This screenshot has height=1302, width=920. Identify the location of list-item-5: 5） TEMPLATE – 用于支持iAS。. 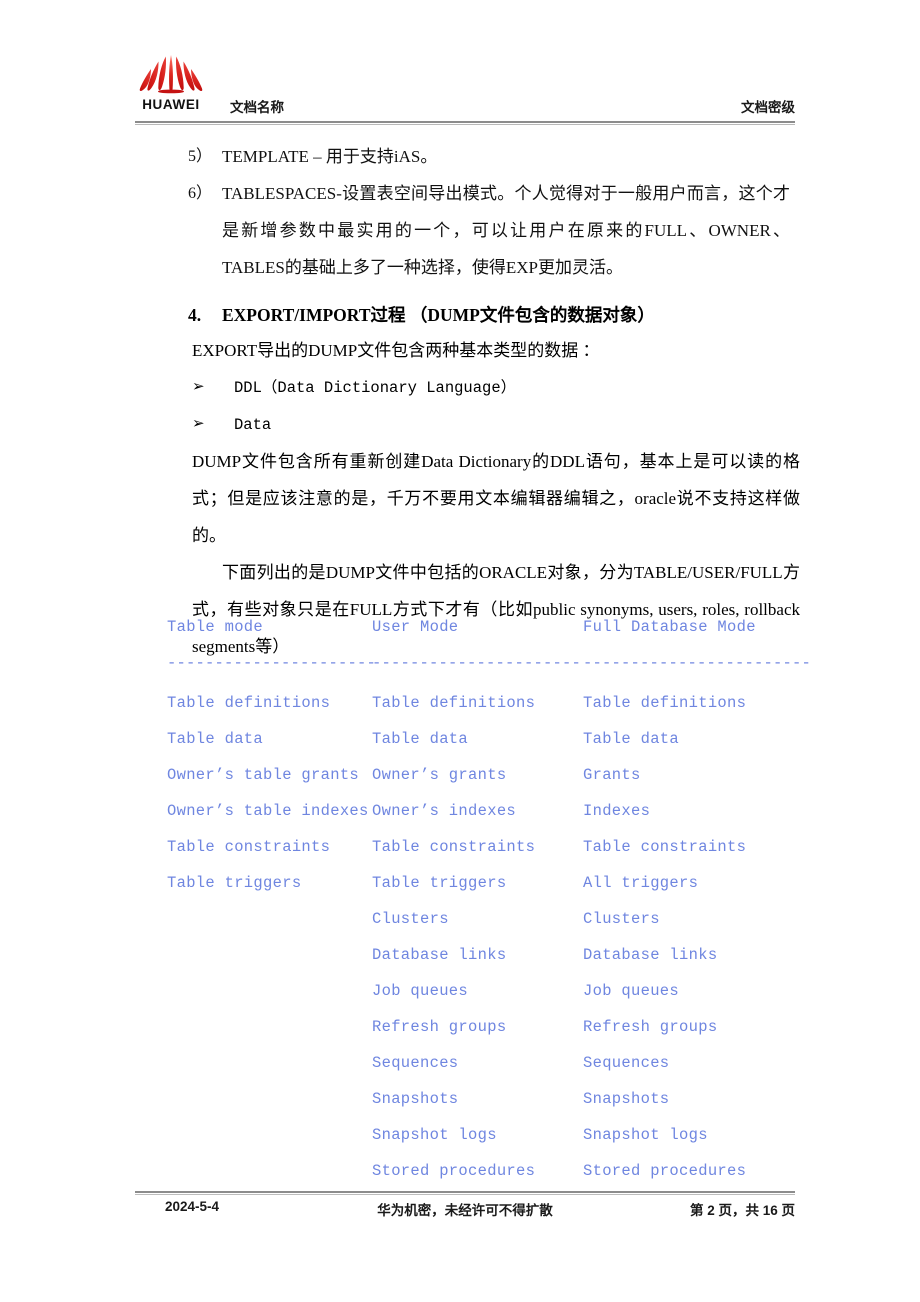
(475, 156).